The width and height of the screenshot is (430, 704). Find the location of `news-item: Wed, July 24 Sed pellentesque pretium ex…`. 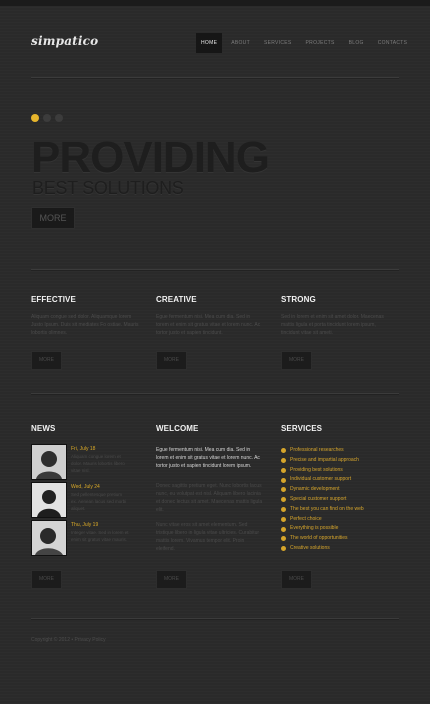

news-item: Wed, July 24 Sed pellentesque pretium ex… is located at coordinates (86, 500).